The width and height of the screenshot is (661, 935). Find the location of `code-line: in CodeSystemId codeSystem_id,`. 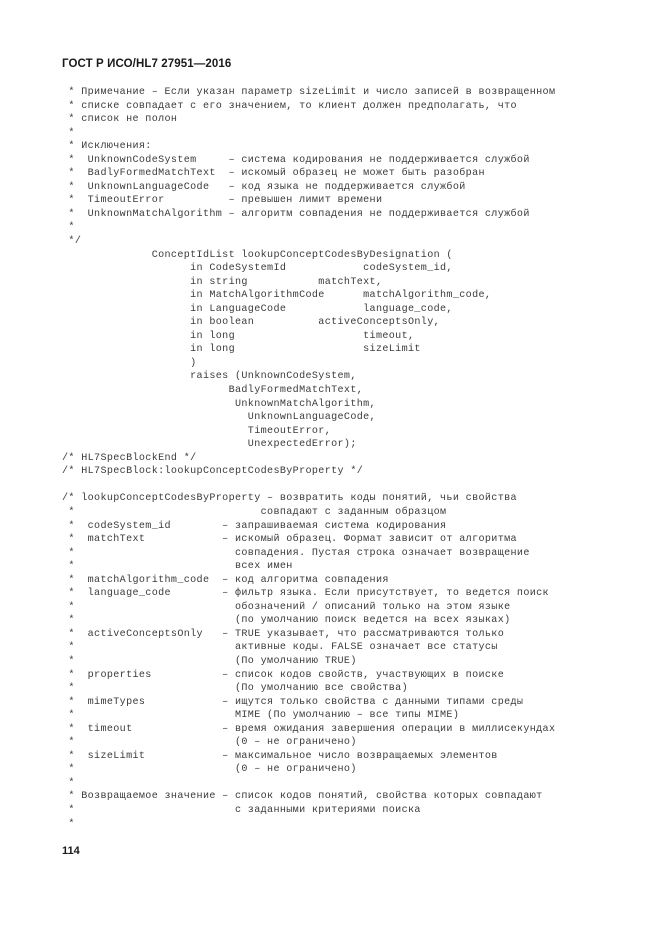

code-line: in CodeSystemId codeSystem_id, is located at coordinates (257, 269).